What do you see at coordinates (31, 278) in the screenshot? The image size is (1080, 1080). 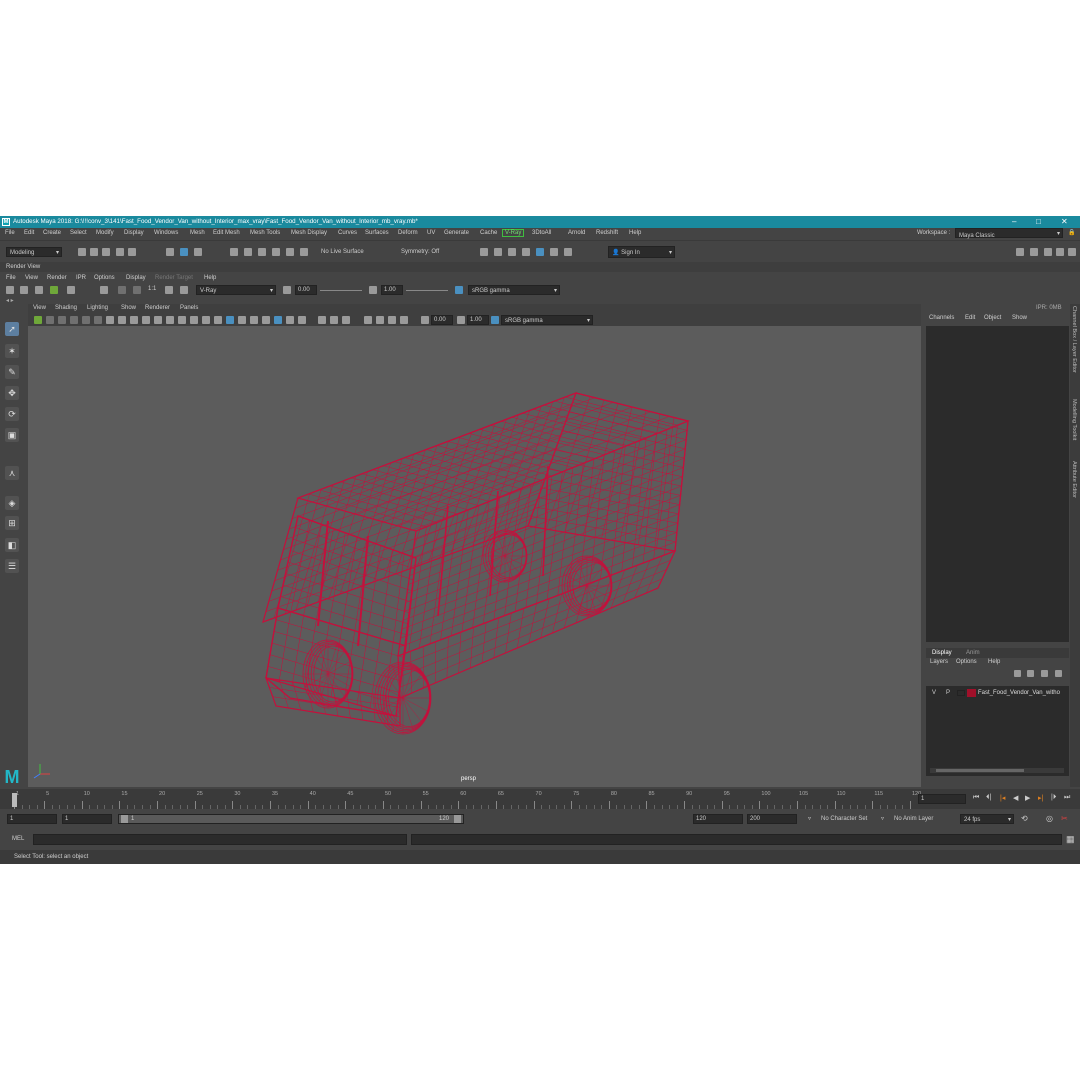 I see `rv-menu-view: View` at bounding box center [31, 278].